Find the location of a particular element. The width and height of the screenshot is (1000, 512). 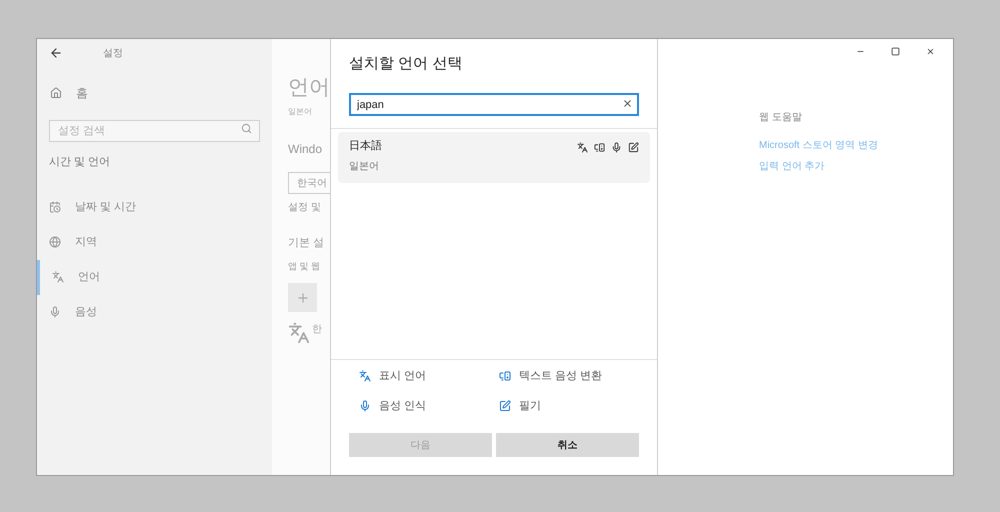

maximize-icon is located at coordinates (895, 51).